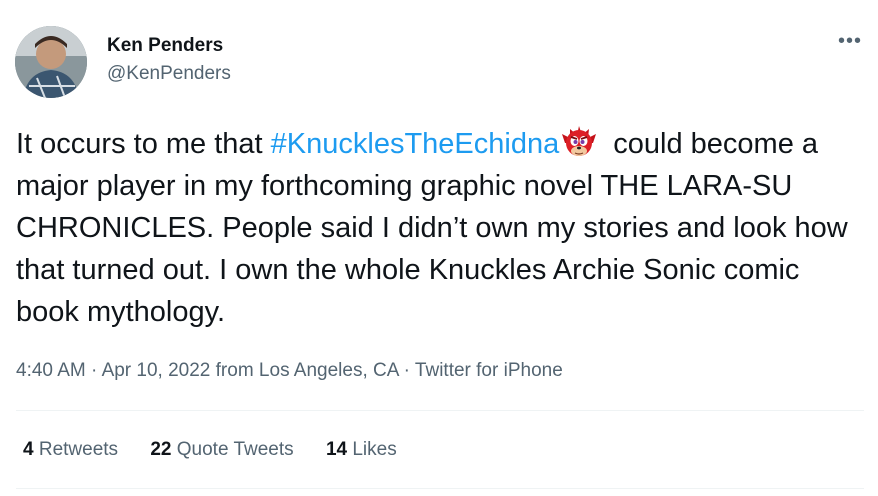 This screenshot has height=496, width=878. I want to click on likes-count: 14, so click(336, 449).